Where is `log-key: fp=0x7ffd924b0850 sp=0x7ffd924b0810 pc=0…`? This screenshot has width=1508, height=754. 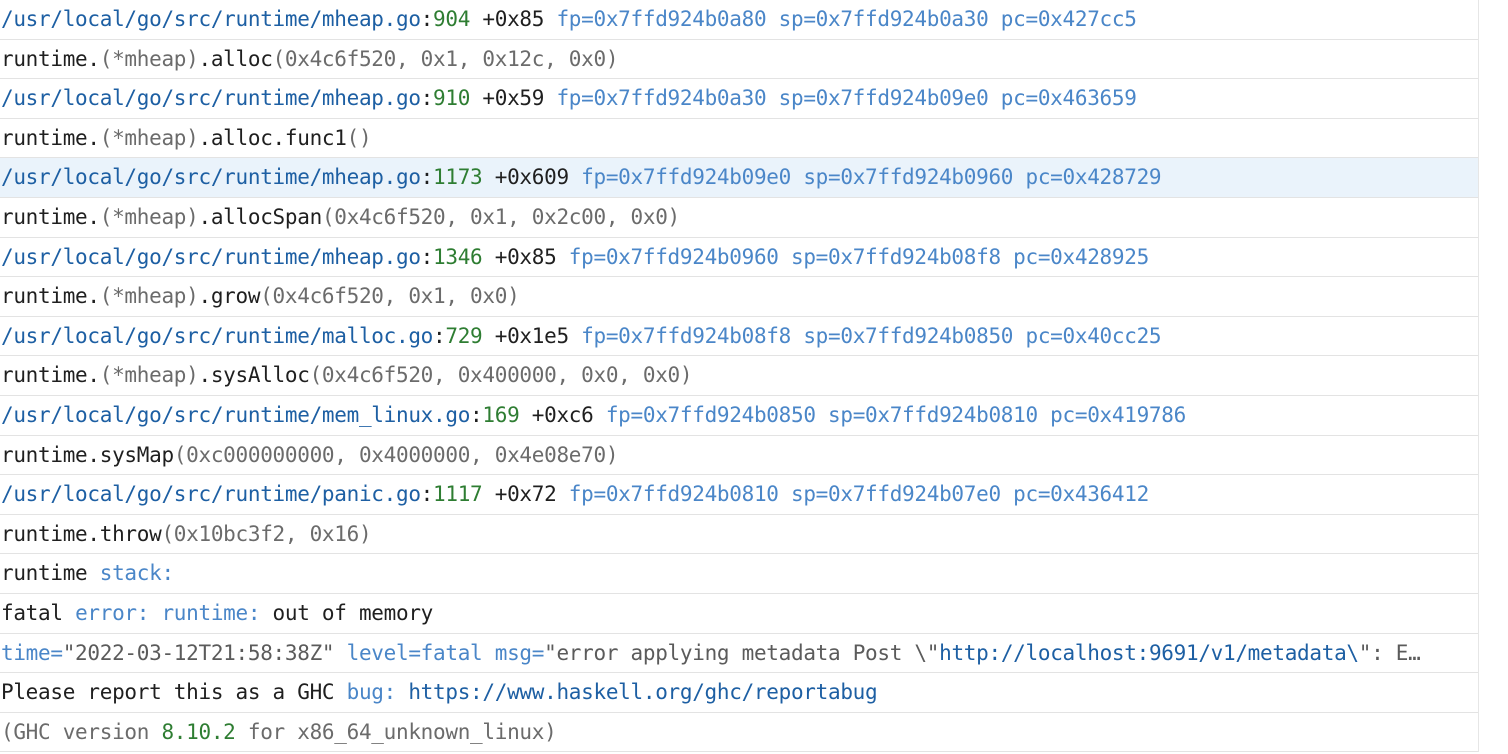 log-key: fp=0x7ffd924b0850 sp=0x7ffd924b0810 pc=0… is located at coordinates (895, 414).